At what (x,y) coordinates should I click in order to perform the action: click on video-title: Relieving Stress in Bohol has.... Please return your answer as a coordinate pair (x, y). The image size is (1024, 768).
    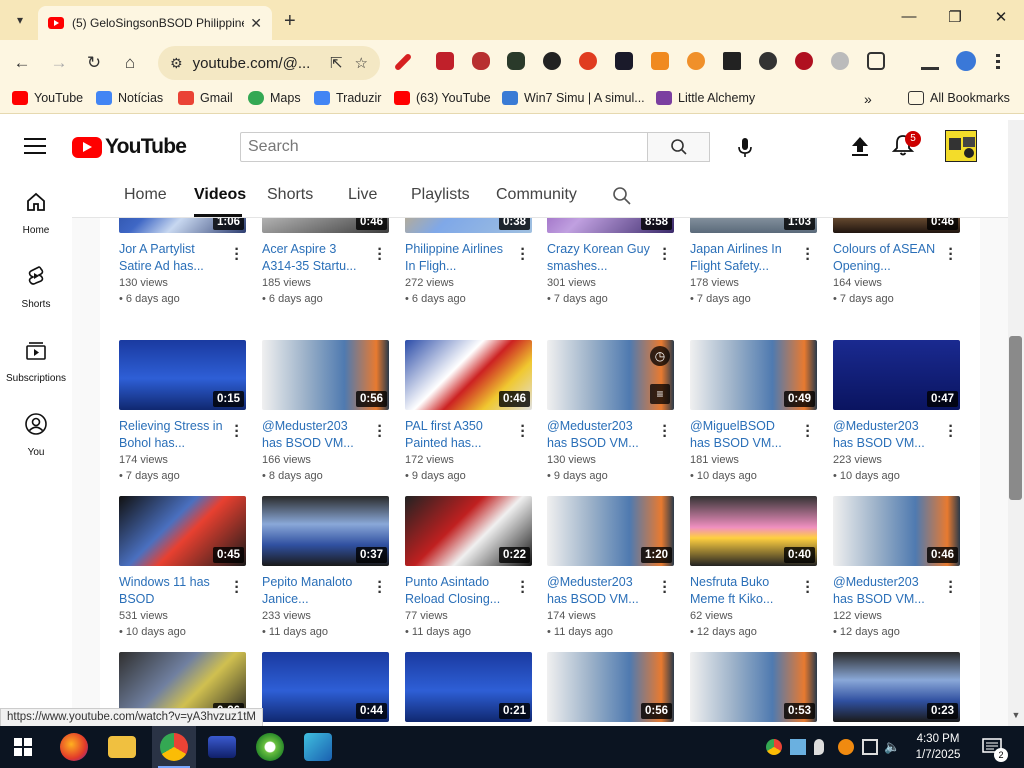
    Looking at the image, I should click on (173, 435).